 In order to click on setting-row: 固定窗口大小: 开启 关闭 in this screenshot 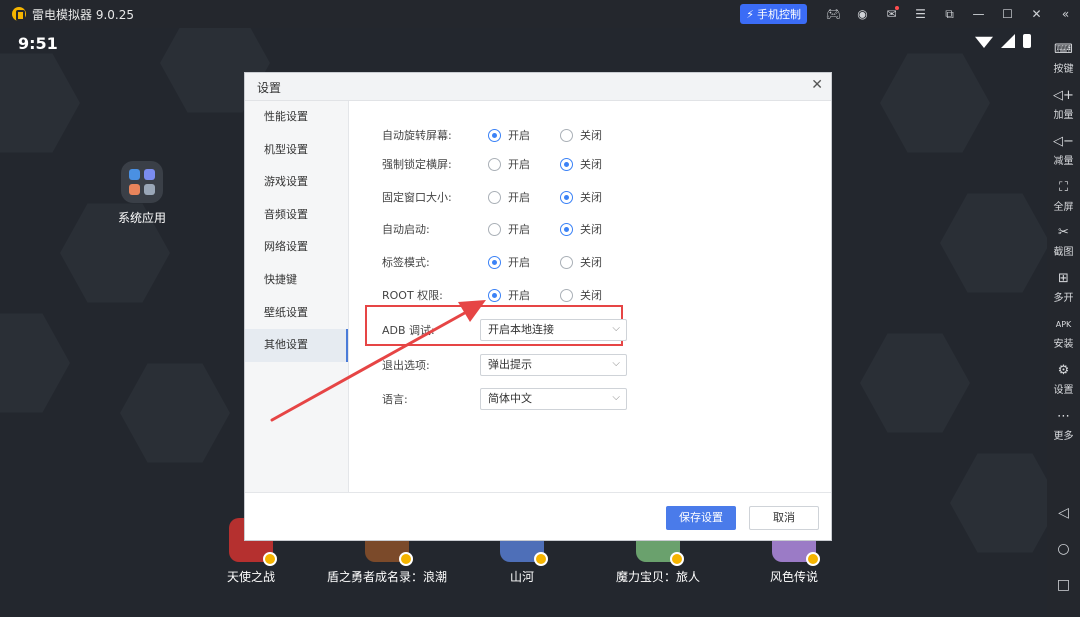, I will do `click(590, 197)`.